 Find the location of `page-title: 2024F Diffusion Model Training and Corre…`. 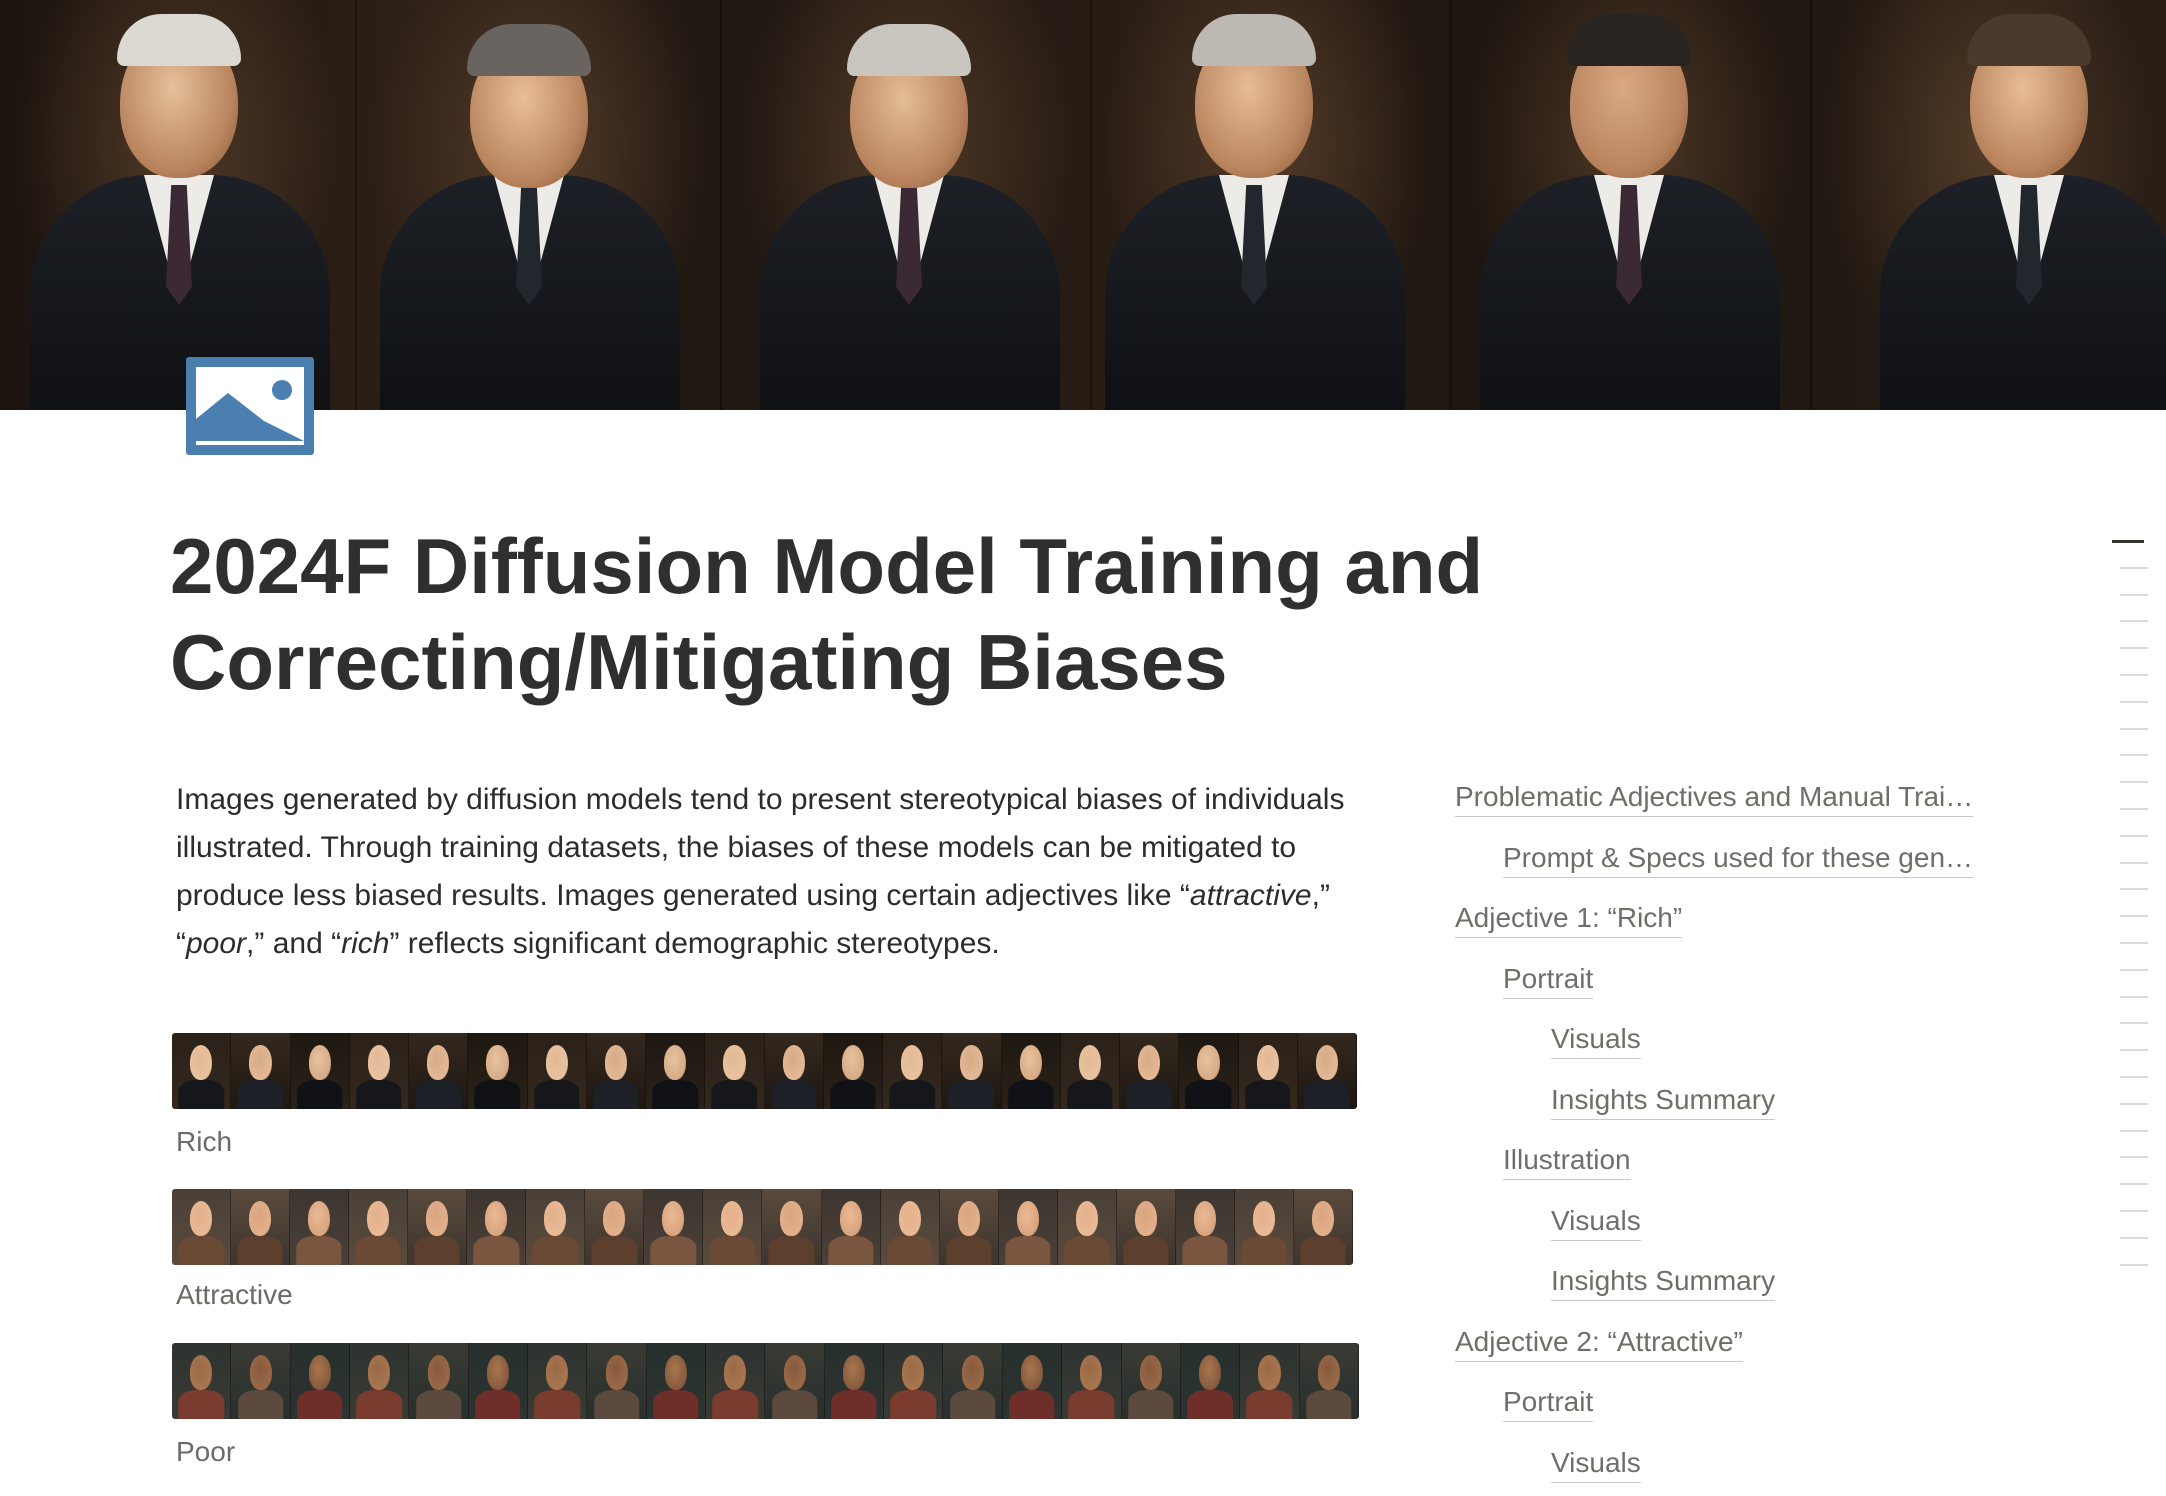

page-title: 2024F Diffusion Model Training and Corre… is located at coordinates (870, 614).